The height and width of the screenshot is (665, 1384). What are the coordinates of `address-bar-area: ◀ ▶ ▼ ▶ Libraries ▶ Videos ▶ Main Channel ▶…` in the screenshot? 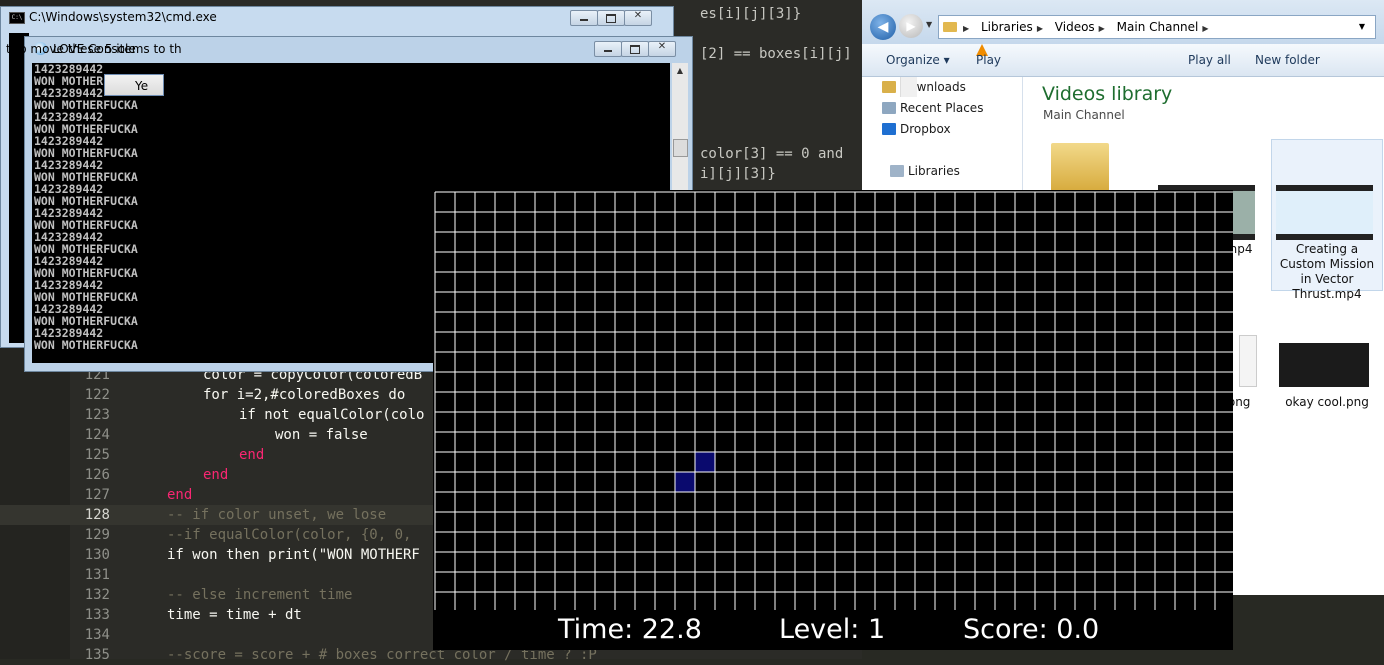 It's located at (1123, 22).